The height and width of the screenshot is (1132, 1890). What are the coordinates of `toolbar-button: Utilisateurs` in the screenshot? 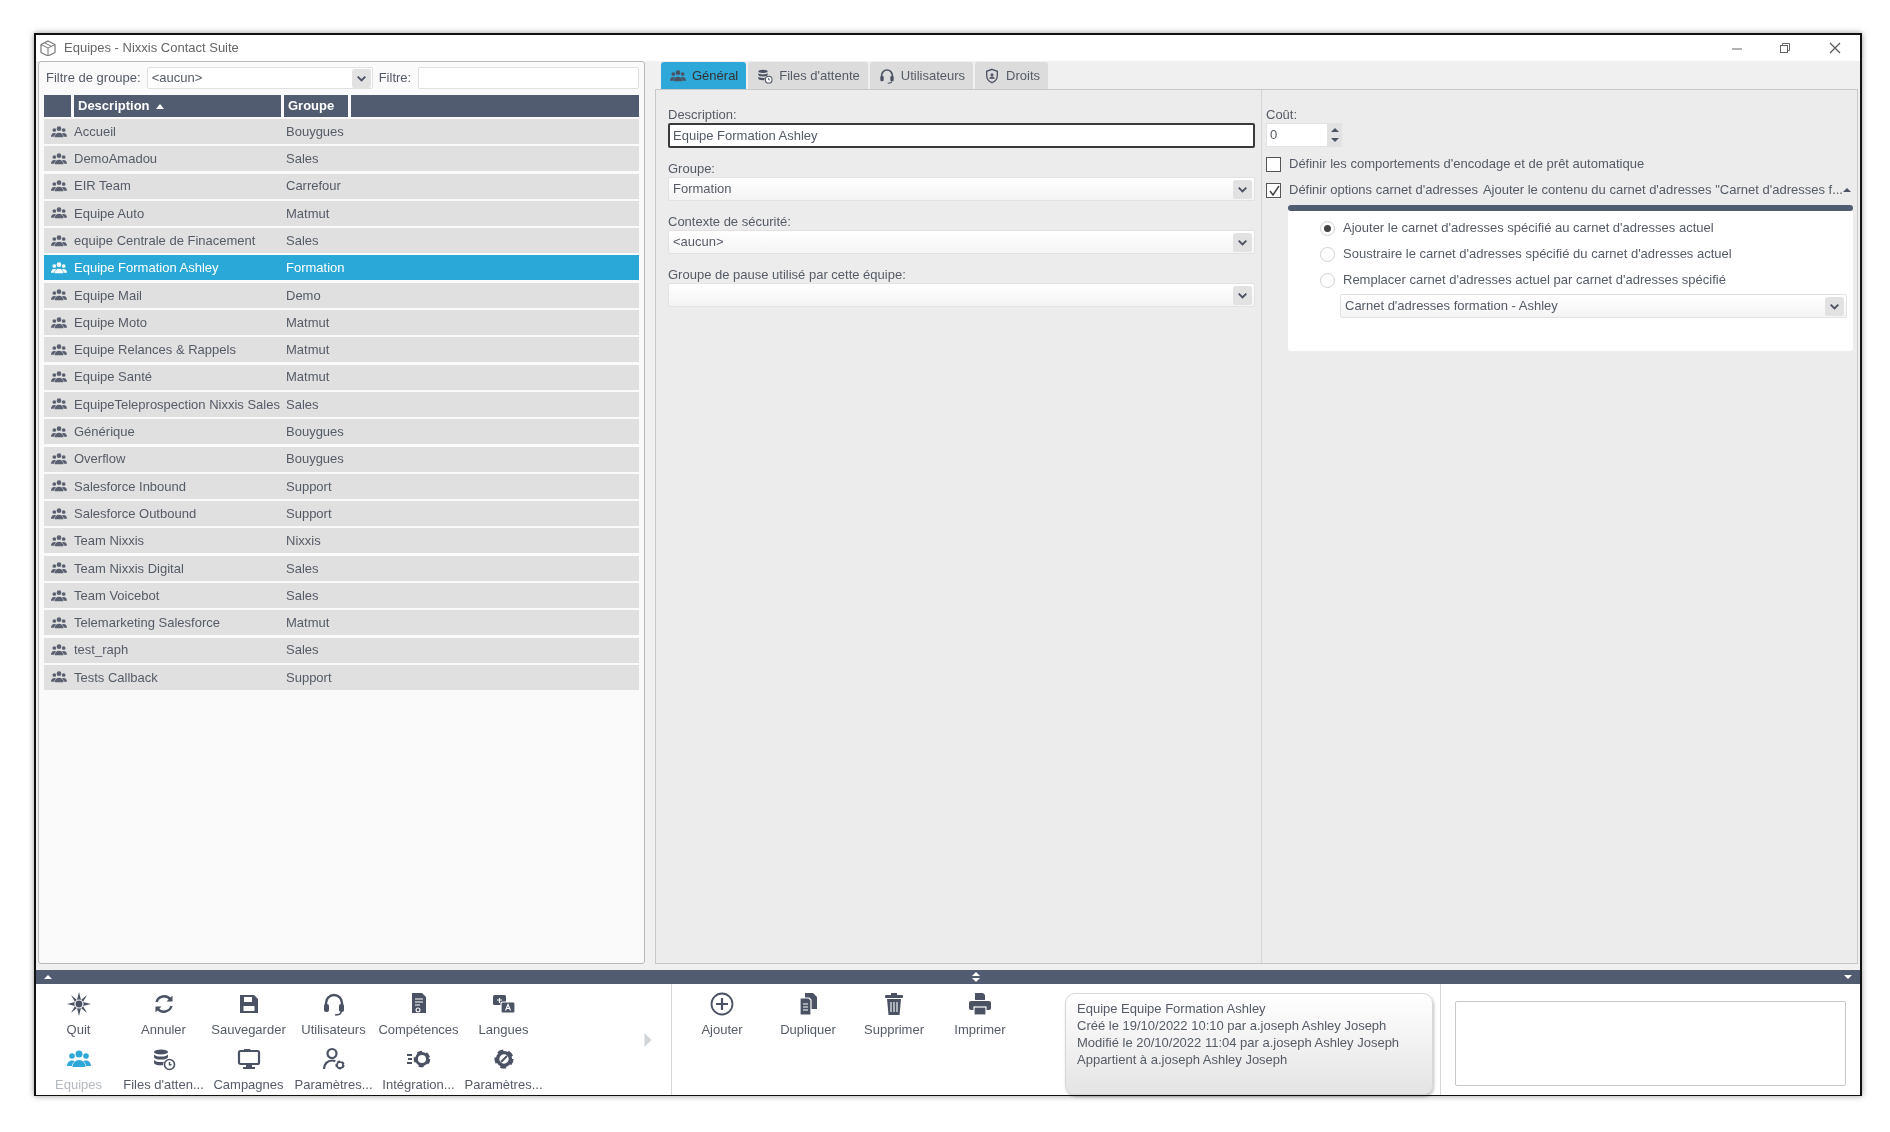 It's located at (333, 1014).